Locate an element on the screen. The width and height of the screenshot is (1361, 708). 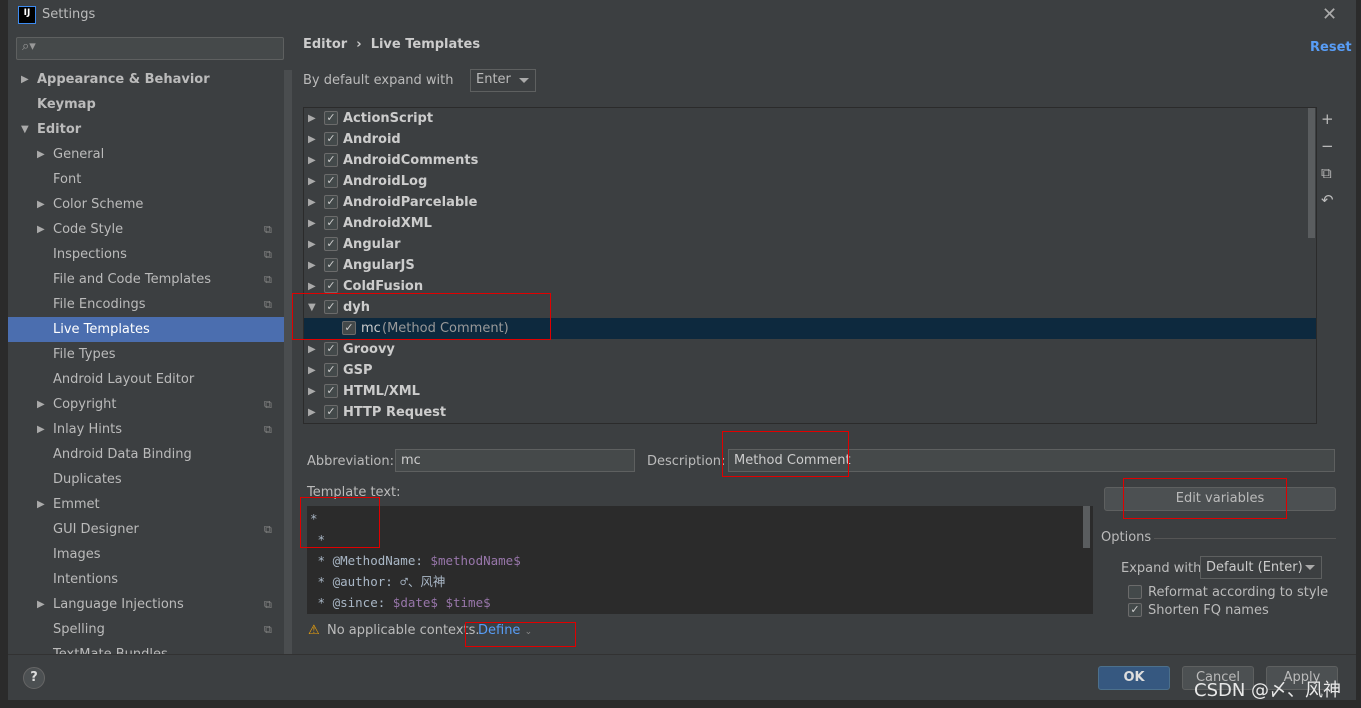
template-group: ▶ ✓ AndroidComments is located at coordinates (810, 160).